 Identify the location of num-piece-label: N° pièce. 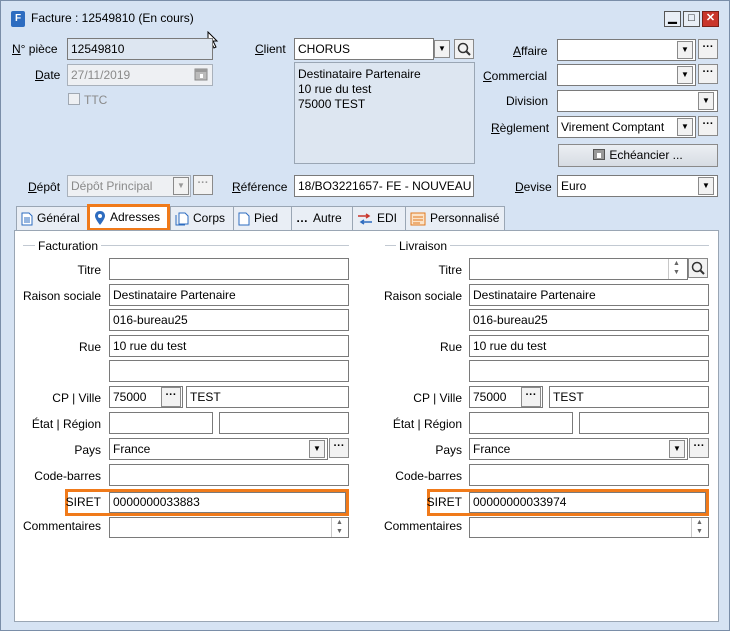
(35, 49).